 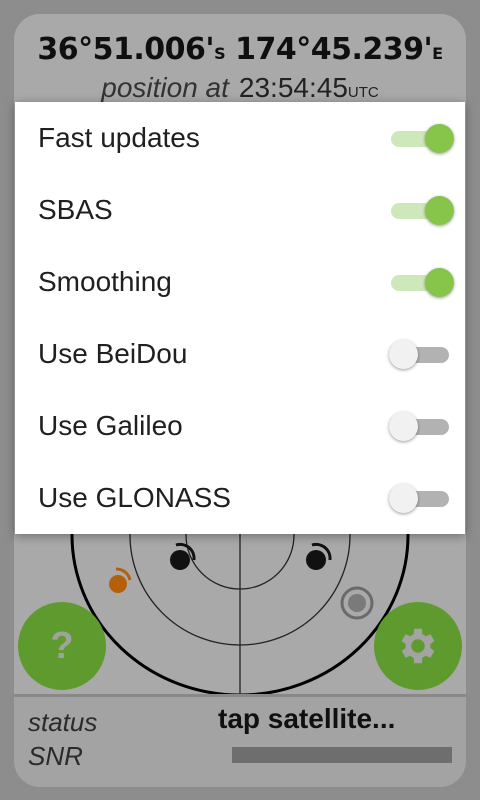 What do you see at coordinates (342, 755) in the screenshot?
I see `snr-bar` at bounding box center [342, 755].